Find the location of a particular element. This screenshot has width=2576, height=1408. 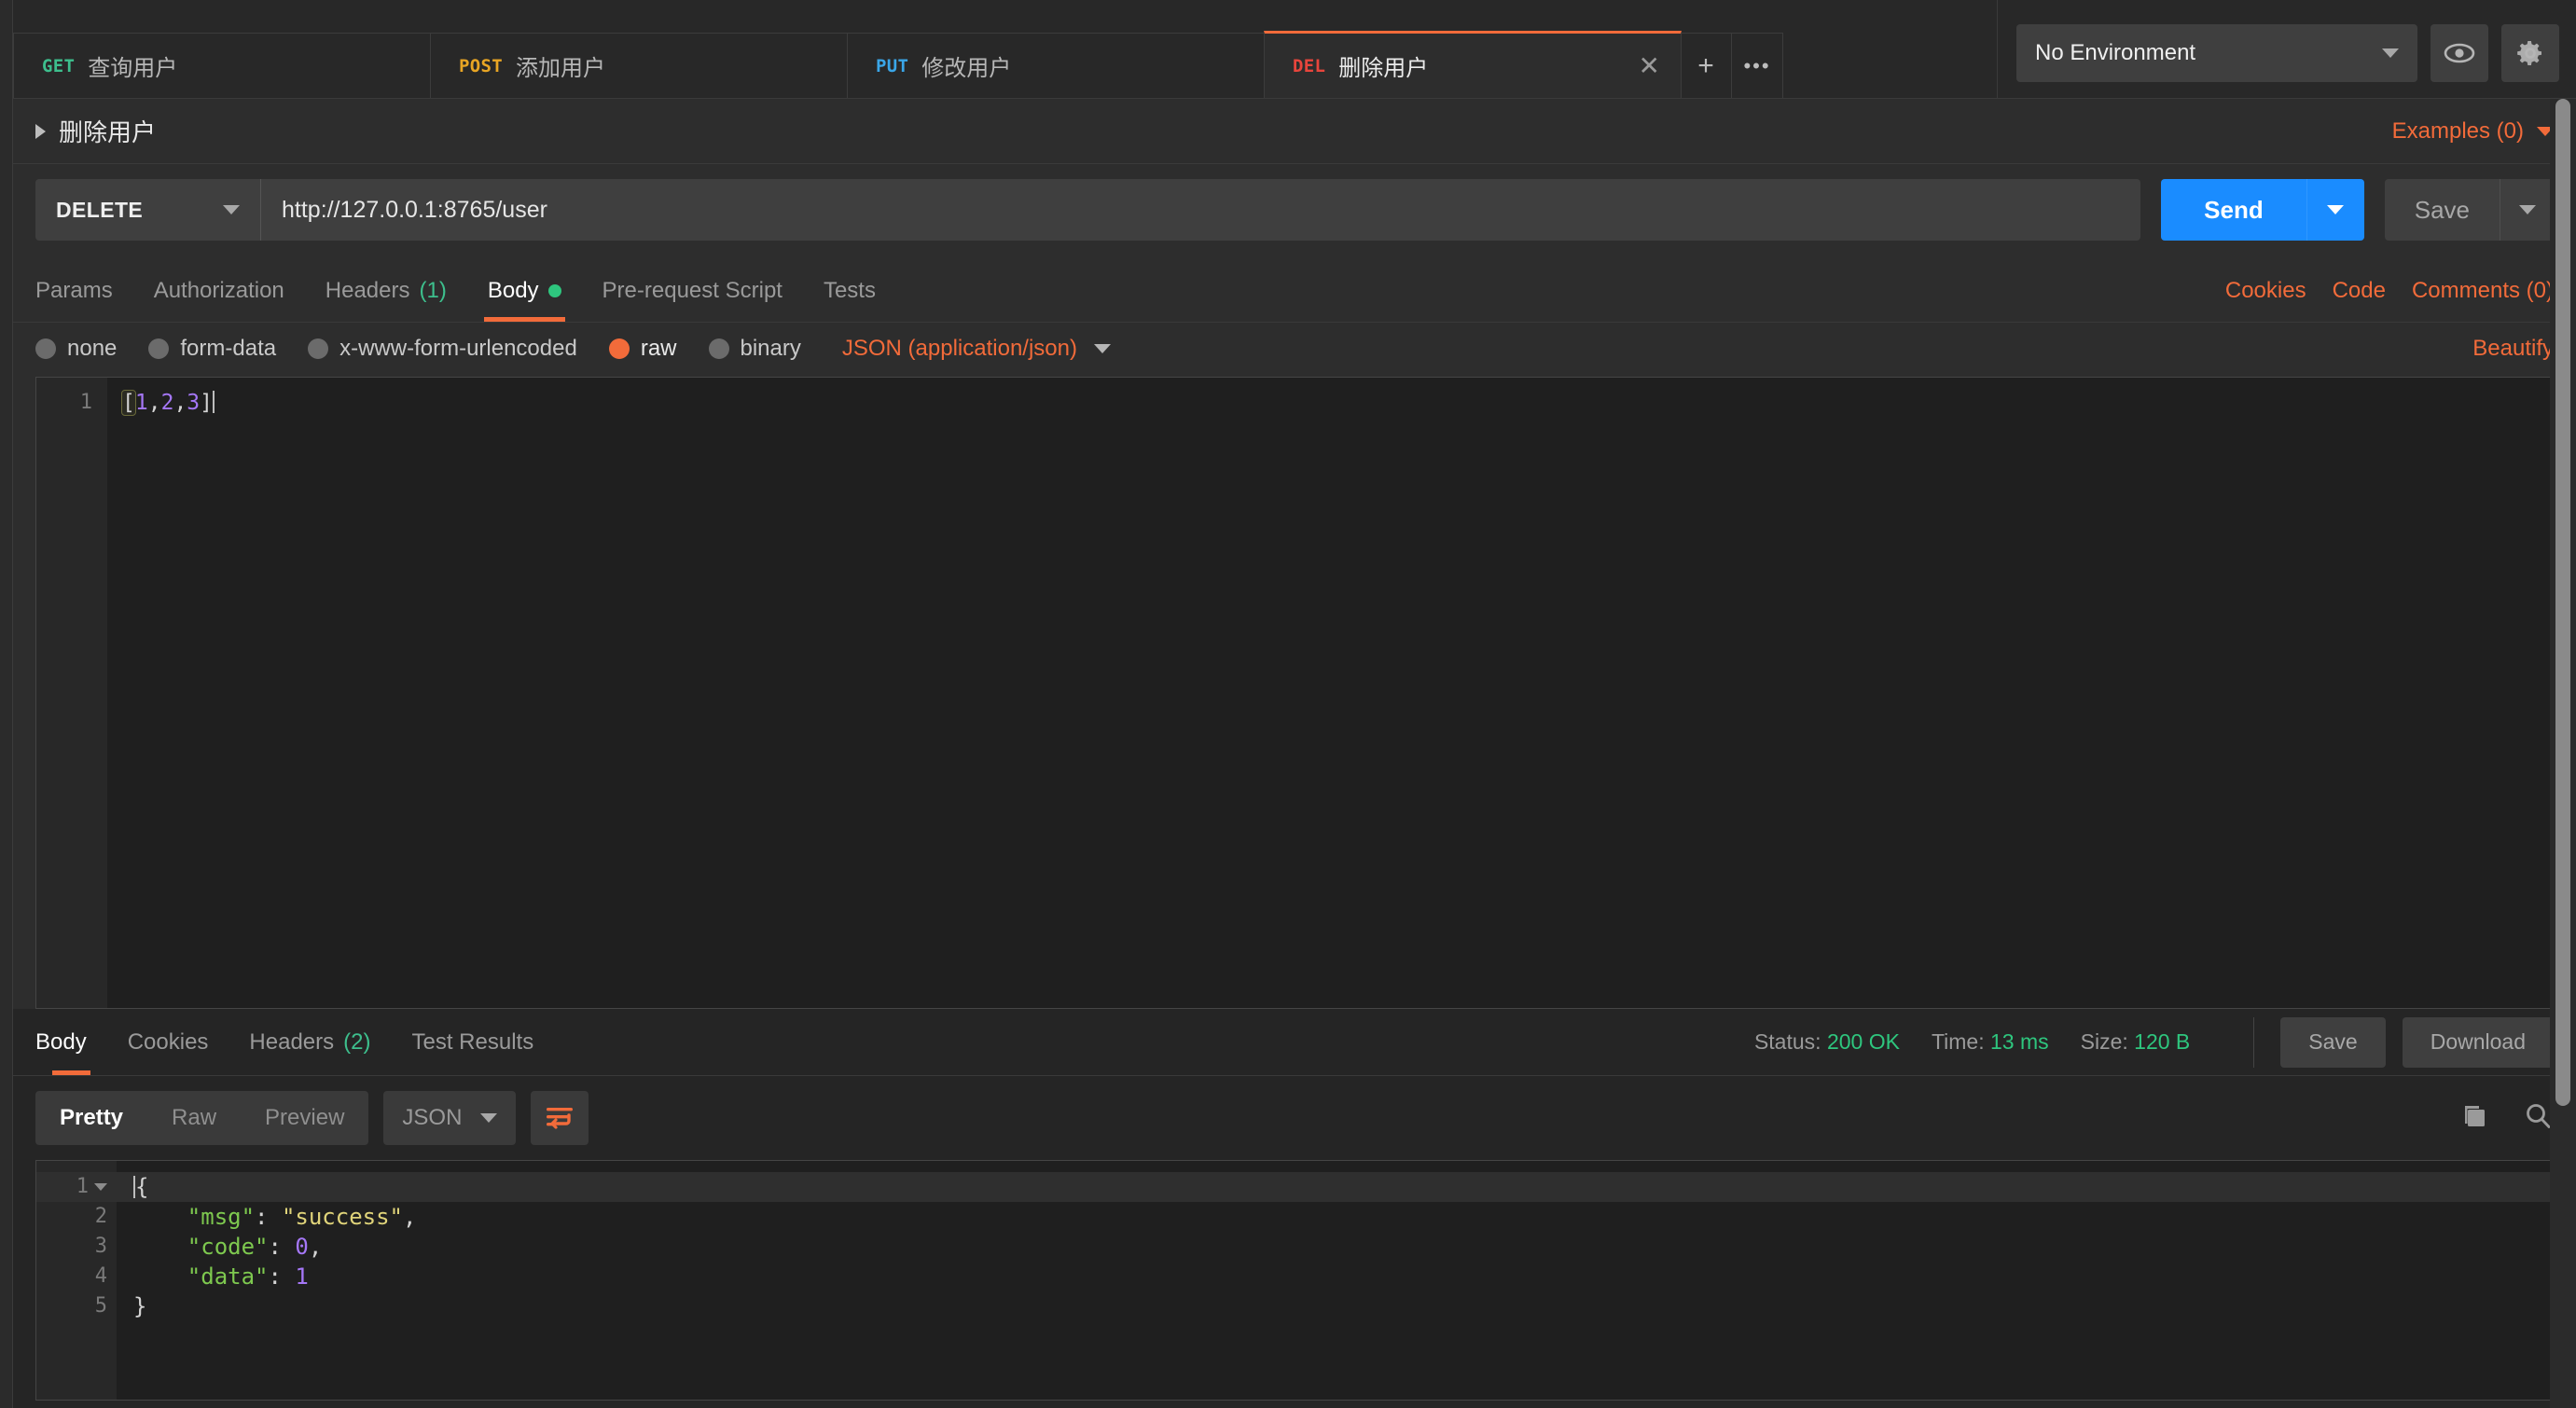

json-key: "msg" is located at coordinates (221, 1217).